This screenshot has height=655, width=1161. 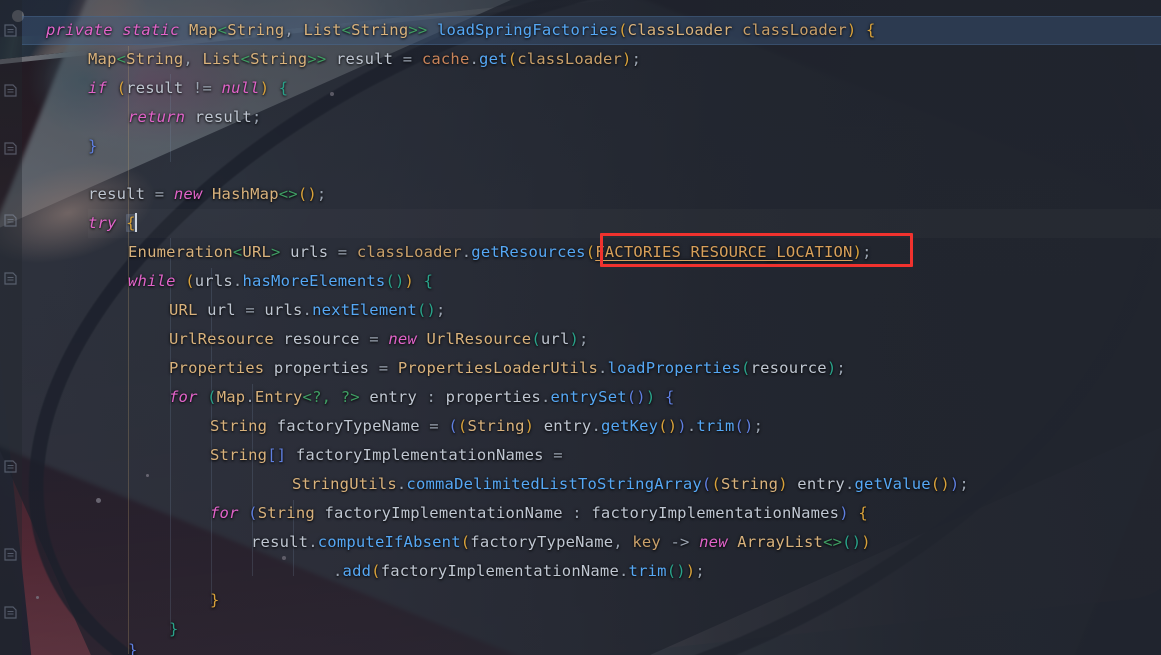 I want to click on code-line: .add(factoryImplementationName.trim());, so click(x=519, y=571).